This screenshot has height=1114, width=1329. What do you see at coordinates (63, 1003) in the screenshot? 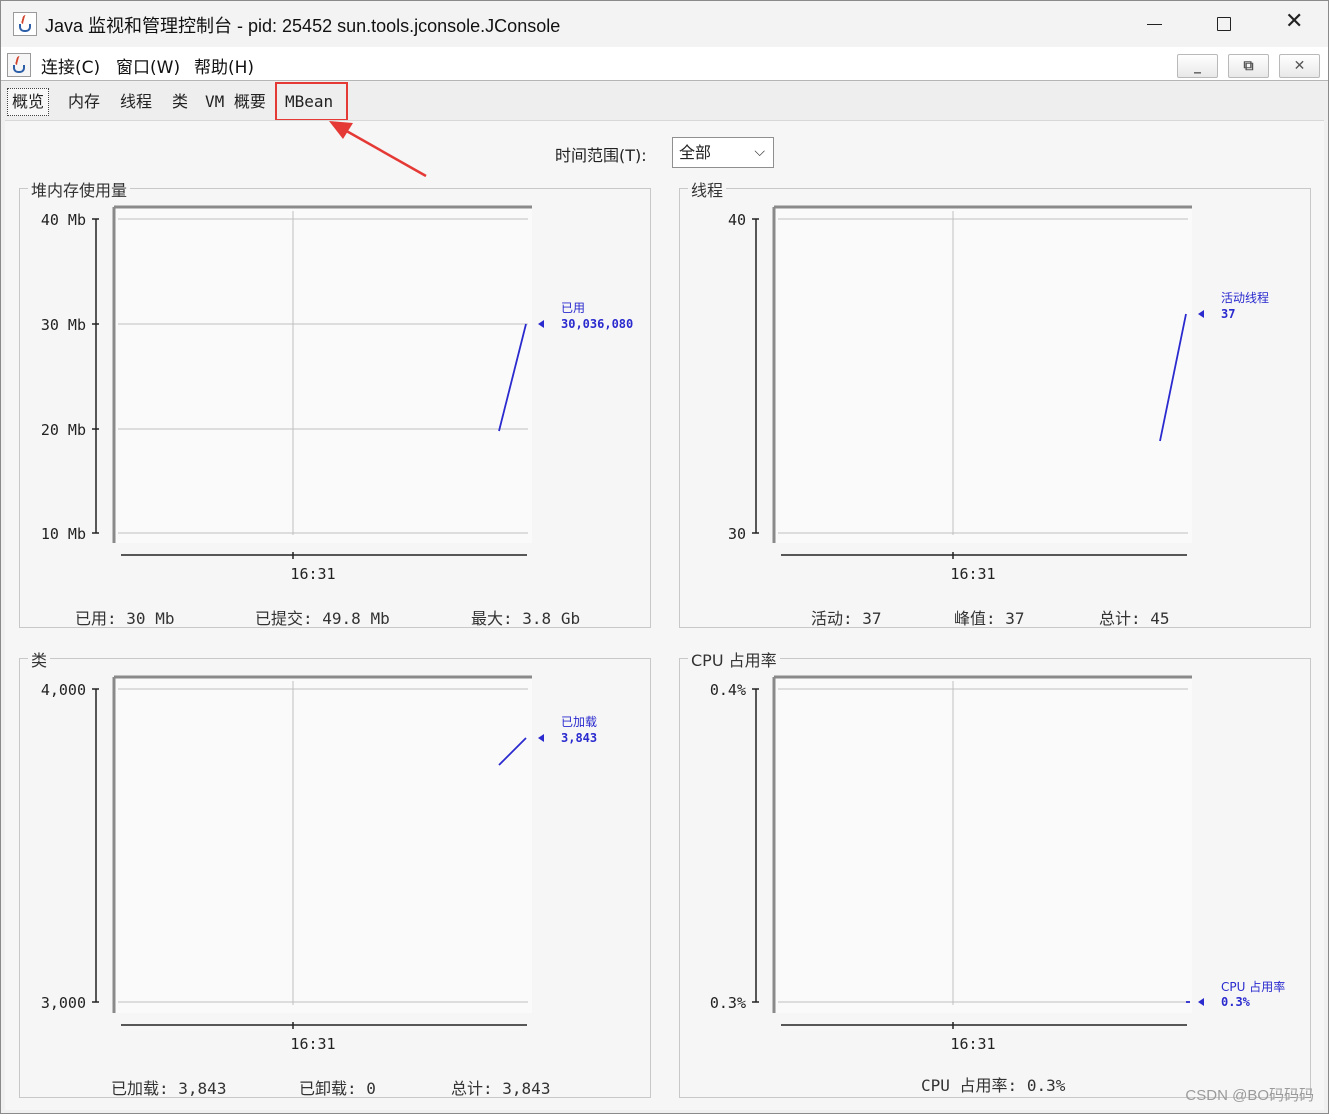
I see `classes-y-tick-label: 3,000` at bounding box center [63, 1003].